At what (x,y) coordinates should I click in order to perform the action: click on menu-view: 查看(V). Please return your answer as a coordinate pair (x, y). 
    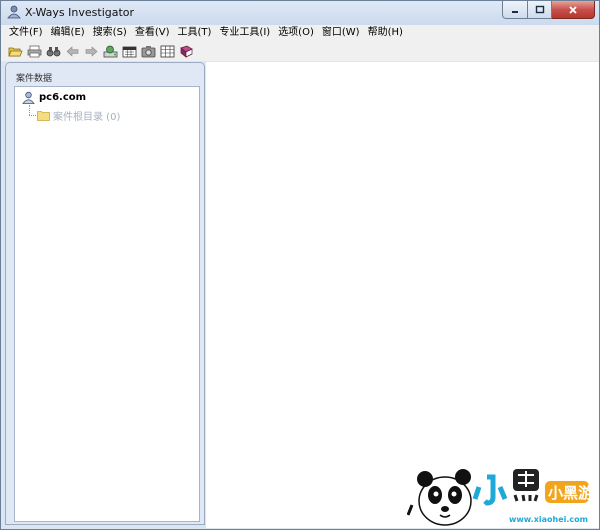
    Looking at the image, I should click on (152, 33).